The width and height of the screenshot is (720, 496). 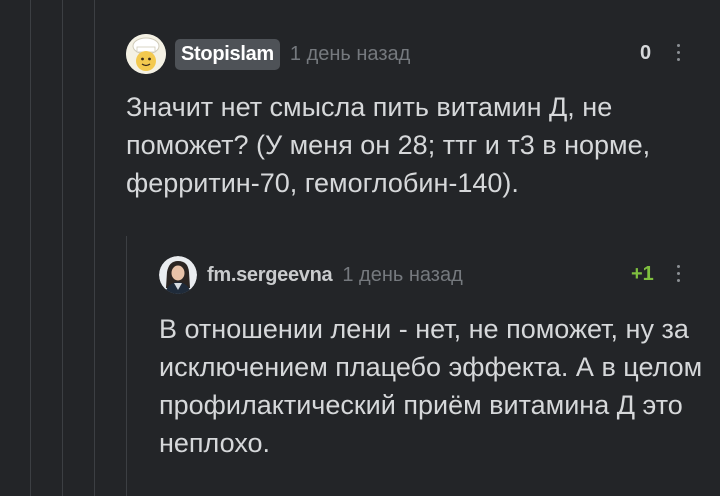 I want to click on comment-rating: 0, so click(x=646, y=53).